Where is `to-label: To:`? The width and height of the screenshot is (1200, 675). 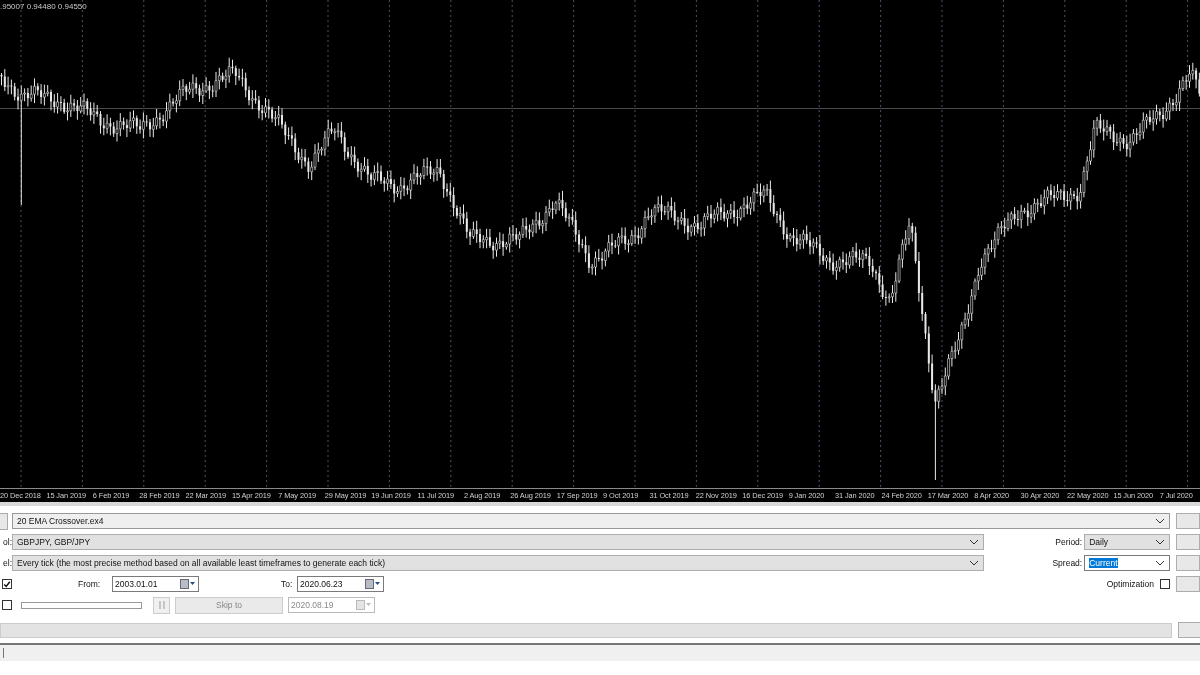 to-label: To: is located at coordinates (287, 584).